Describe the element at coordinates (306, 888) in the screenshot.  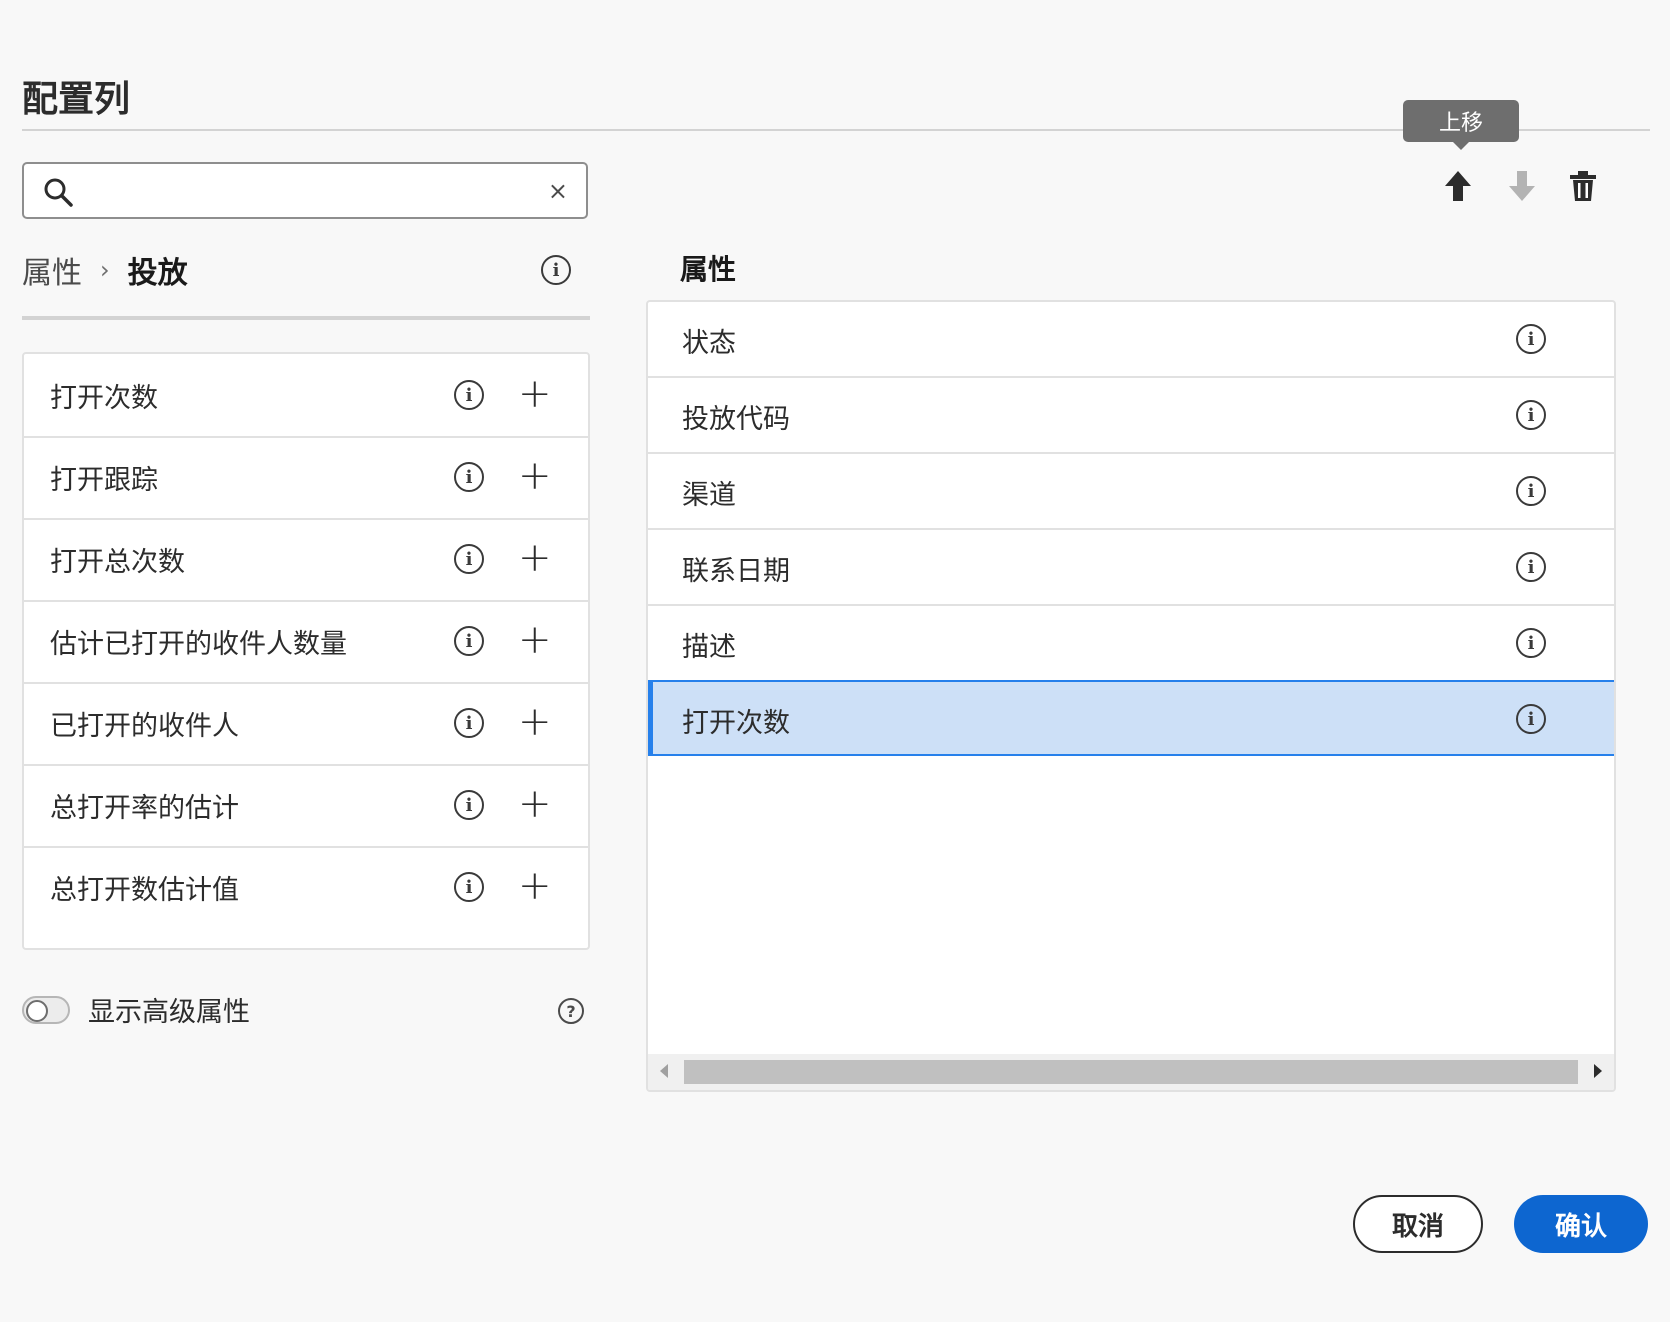
I see `list-item: 总打开数估计值 i +` at that location.